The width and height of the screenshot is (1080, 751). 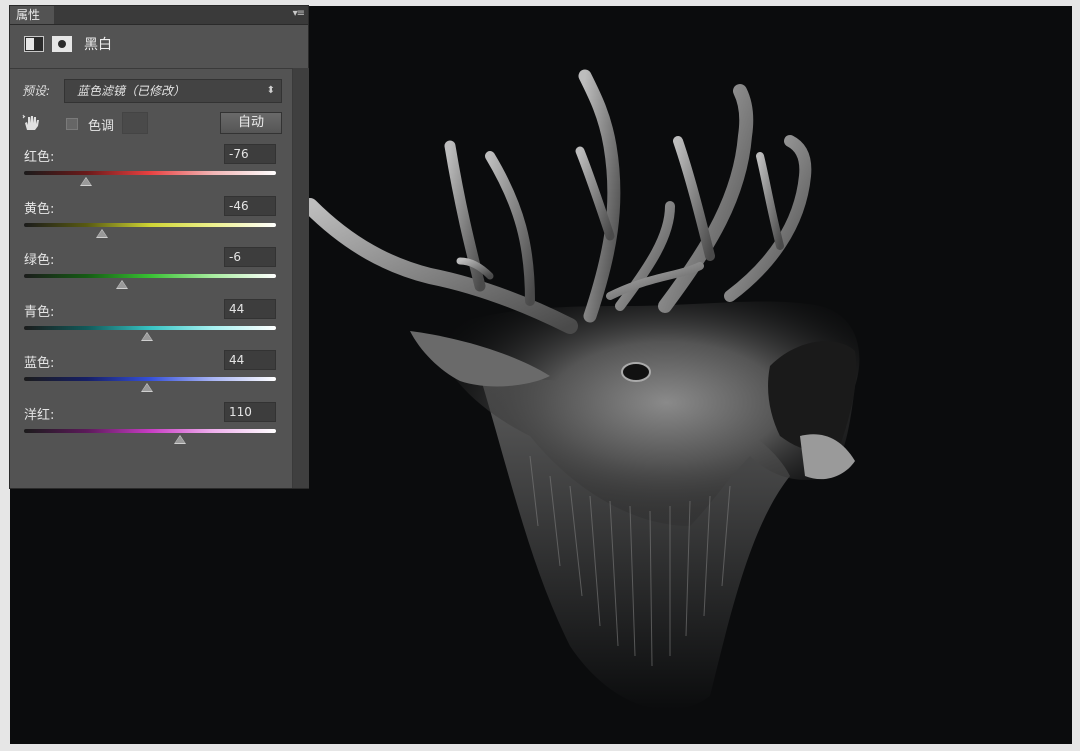 I want to click on black-white-adjustment-icon, so click(x=34, y=44).